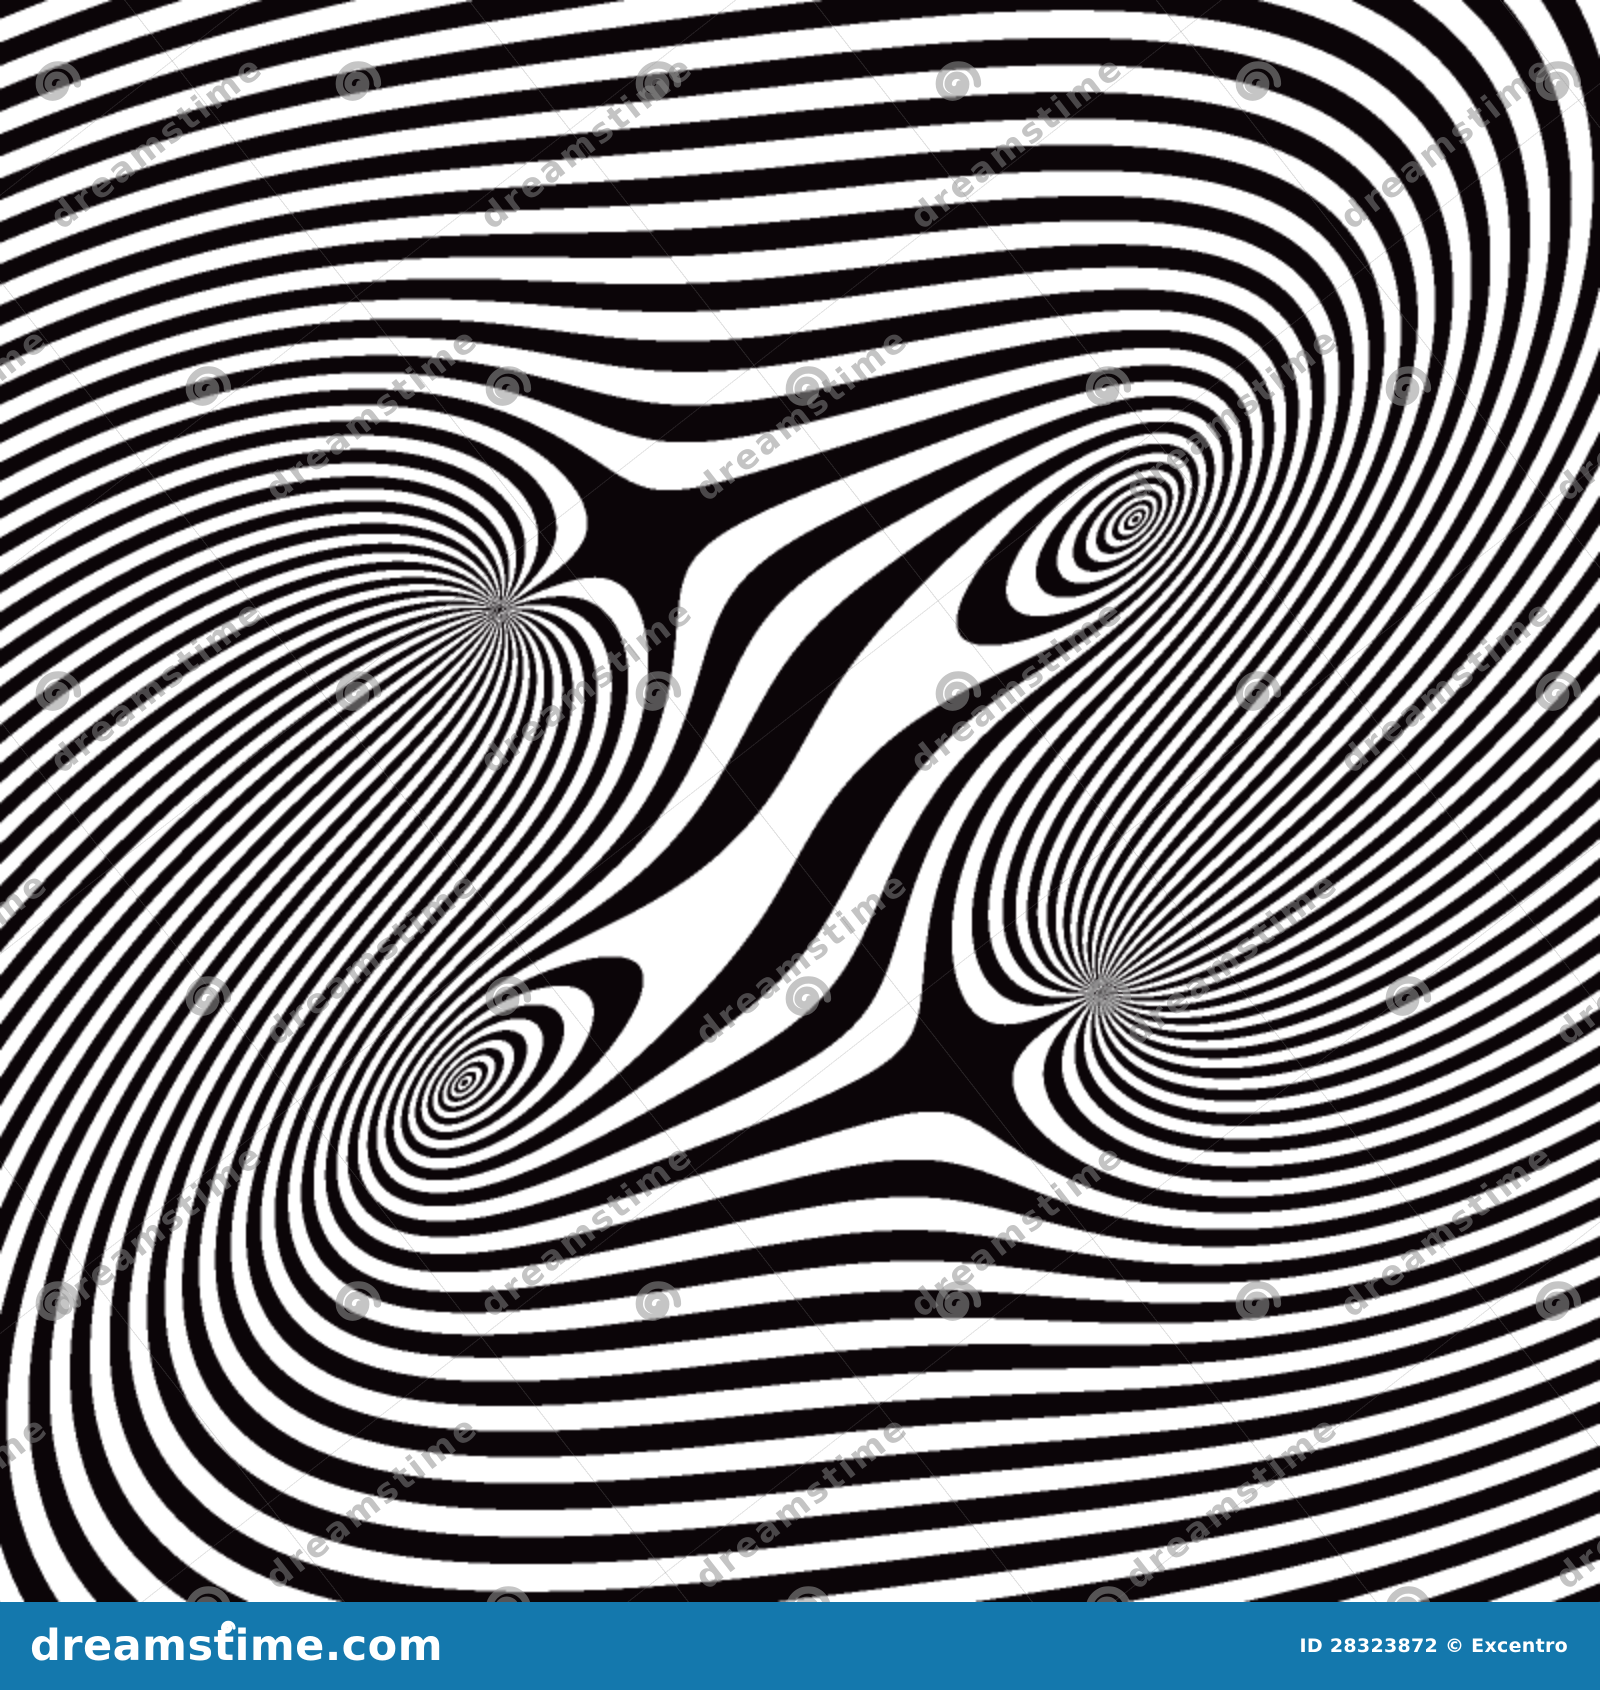  Describe the element at coordinates (1433, 1646) in the screenshot. I see `image-id-credit: ID 28323872 © Excentro` at that location.